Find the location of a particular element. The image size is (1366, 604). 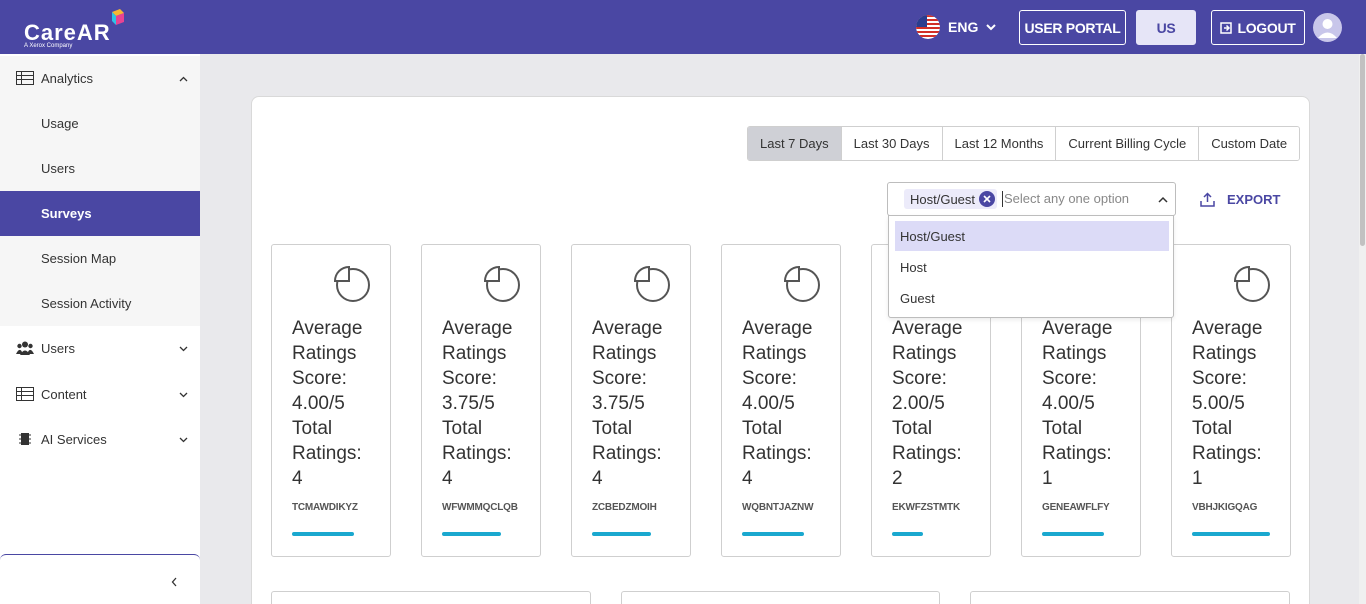

total-ratings-value: 2 is located at coordinates (897, 478).